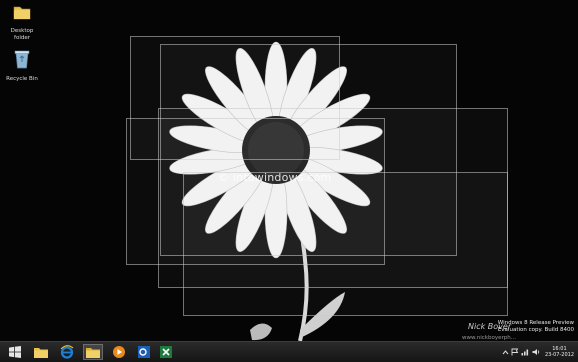 The height and width of the screenshot is (362, 578). I want to click on volume-icon, so click(536, 352).